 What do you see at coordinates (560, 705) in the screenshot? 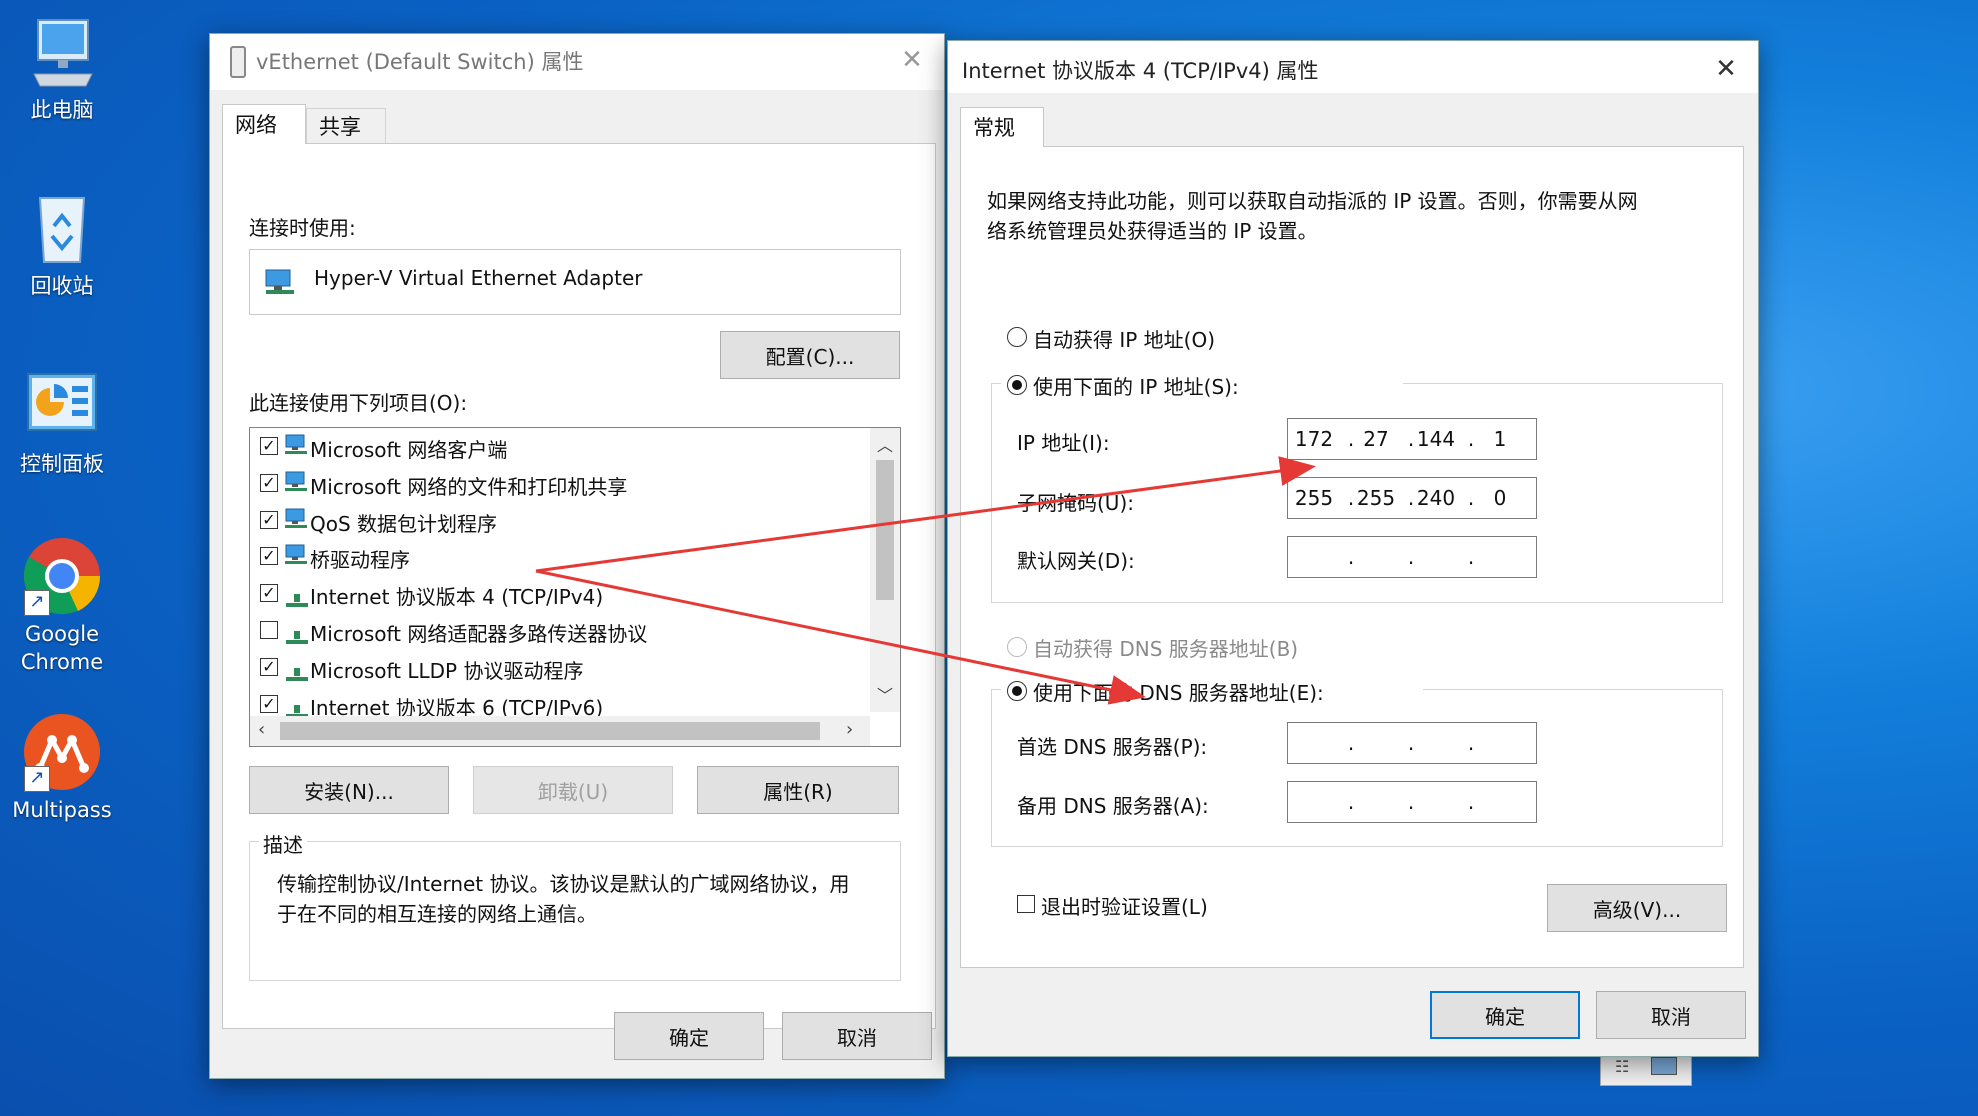
I see `list-item: ✓ Internet 协议版本 6 (TCP/IPv6)` at bounding box center [560, 705].